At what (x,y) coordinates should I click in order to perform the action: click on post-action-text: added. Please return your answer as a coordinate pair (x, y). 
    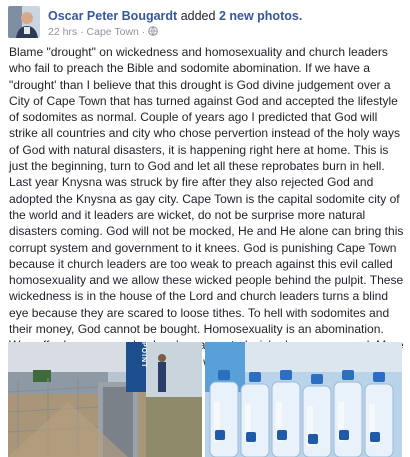
    Looking at the image, I should click on (198, 16).